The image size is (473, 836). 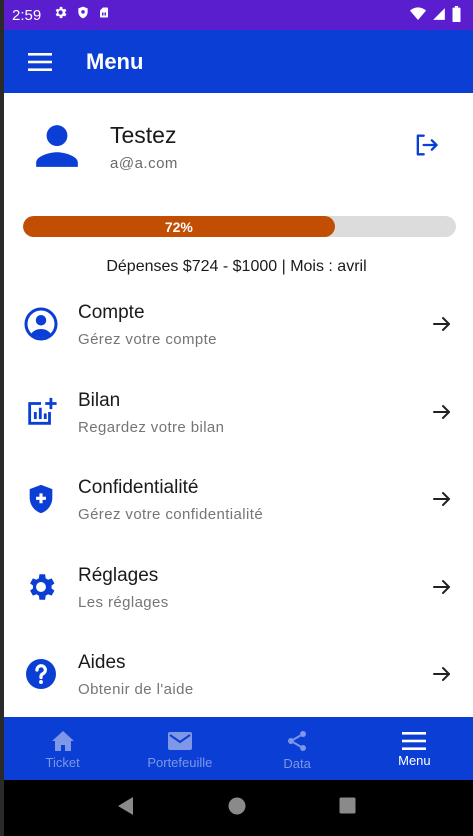 I want to click on account-circle-icon, so click(x=41, y=324).